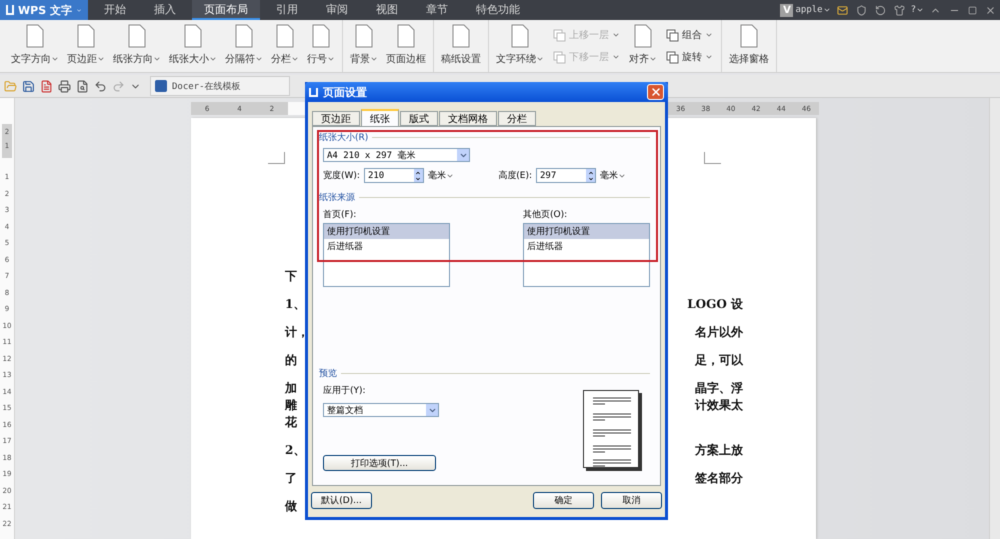 The width and height of the screenshot is (1000, 539). I want to click on ribbon-button: 文字环绕, so click(520, 46).